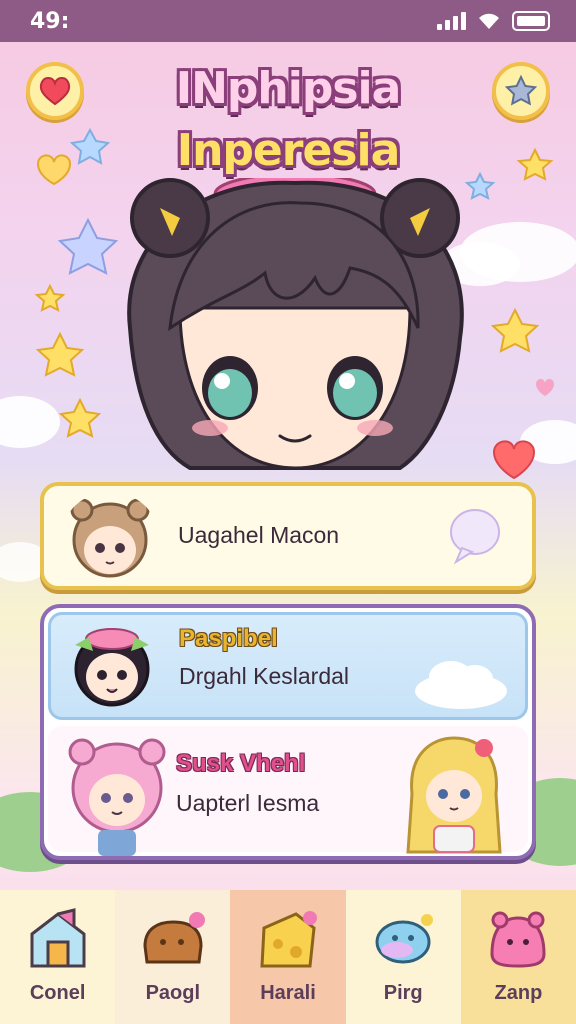 The image size is (576, 1024). What do you see at coordinates (288, 21) in the screenshot?
I see `status-bar: 49:` at bounding box center [288, 21].